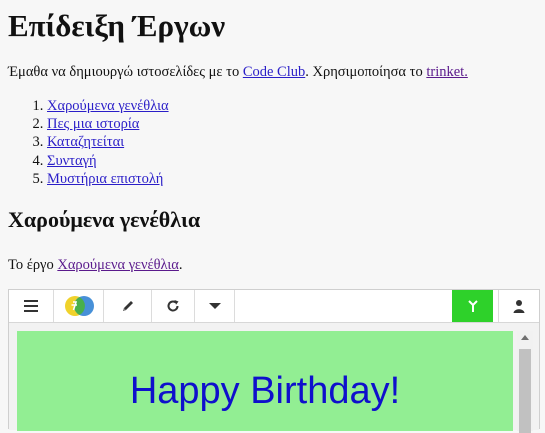  I want to click on pencil-icon, so click(128, 306).